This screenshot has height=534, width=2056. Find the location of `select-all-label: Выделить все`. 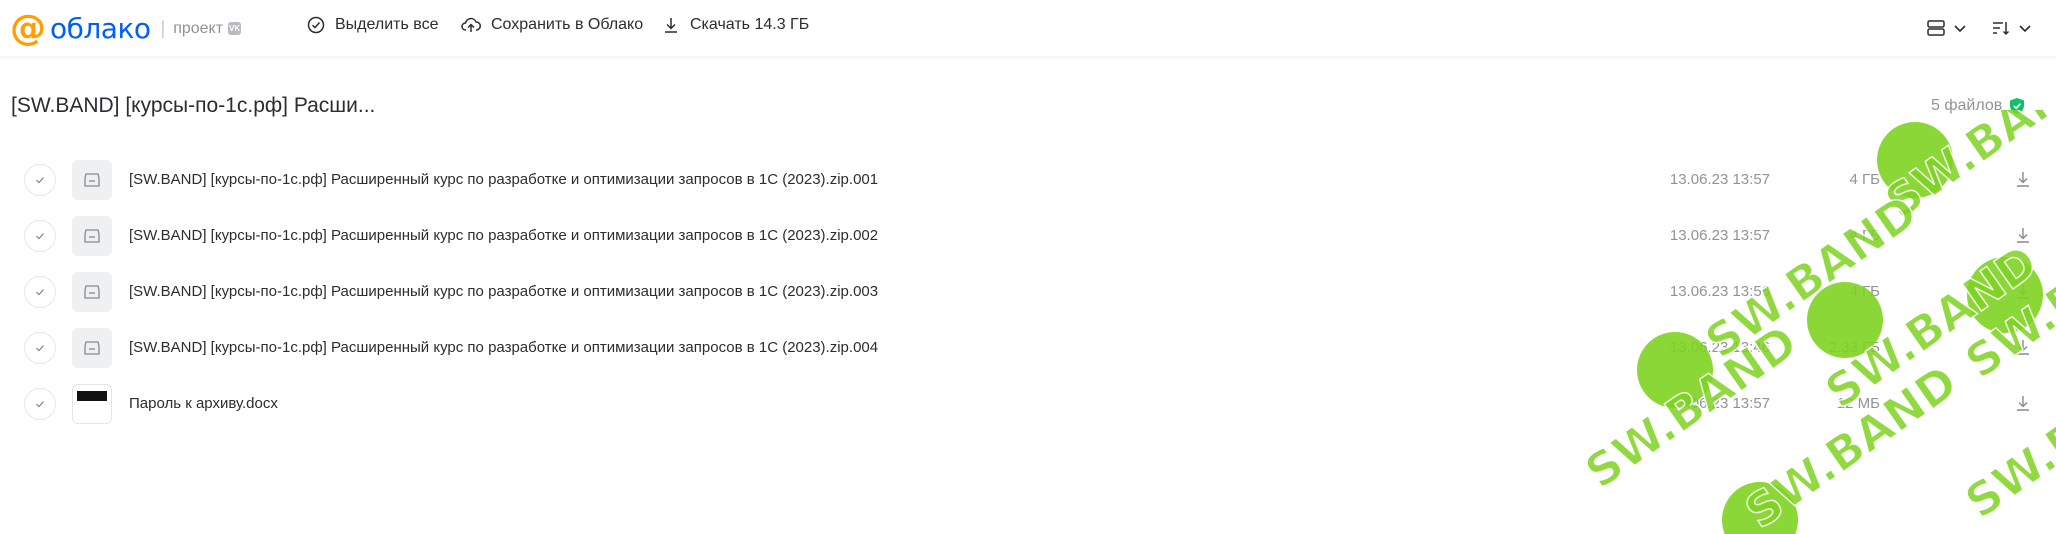

select-all-label: Выделить все is located at coordinates (387, 24).